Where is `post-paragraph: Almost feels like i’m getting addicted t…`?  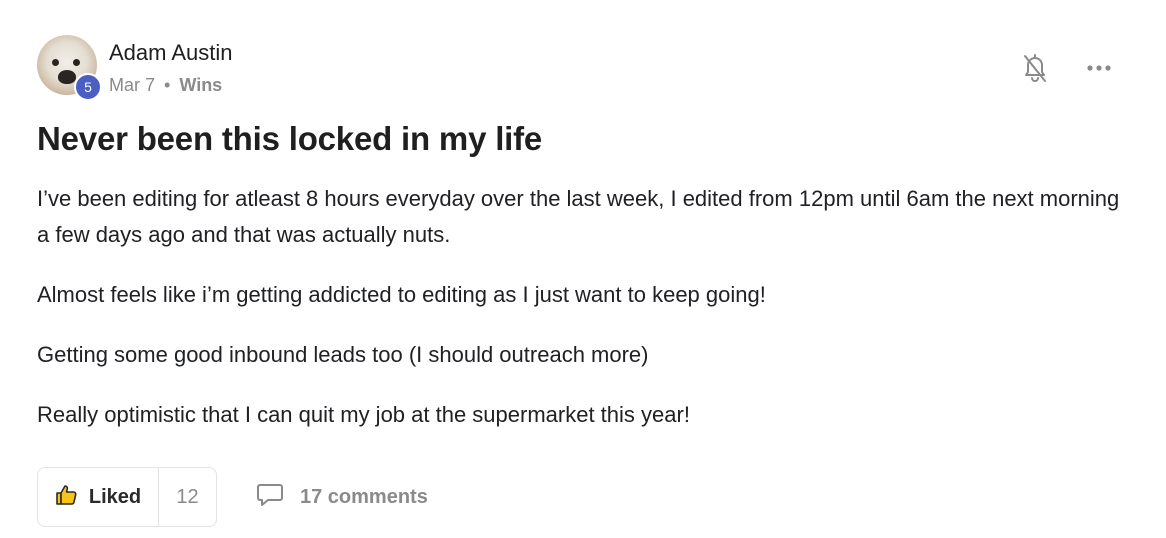
post-paragraph: Almost feels like i’m getting addicted t… is located at coordinates (401, 294).